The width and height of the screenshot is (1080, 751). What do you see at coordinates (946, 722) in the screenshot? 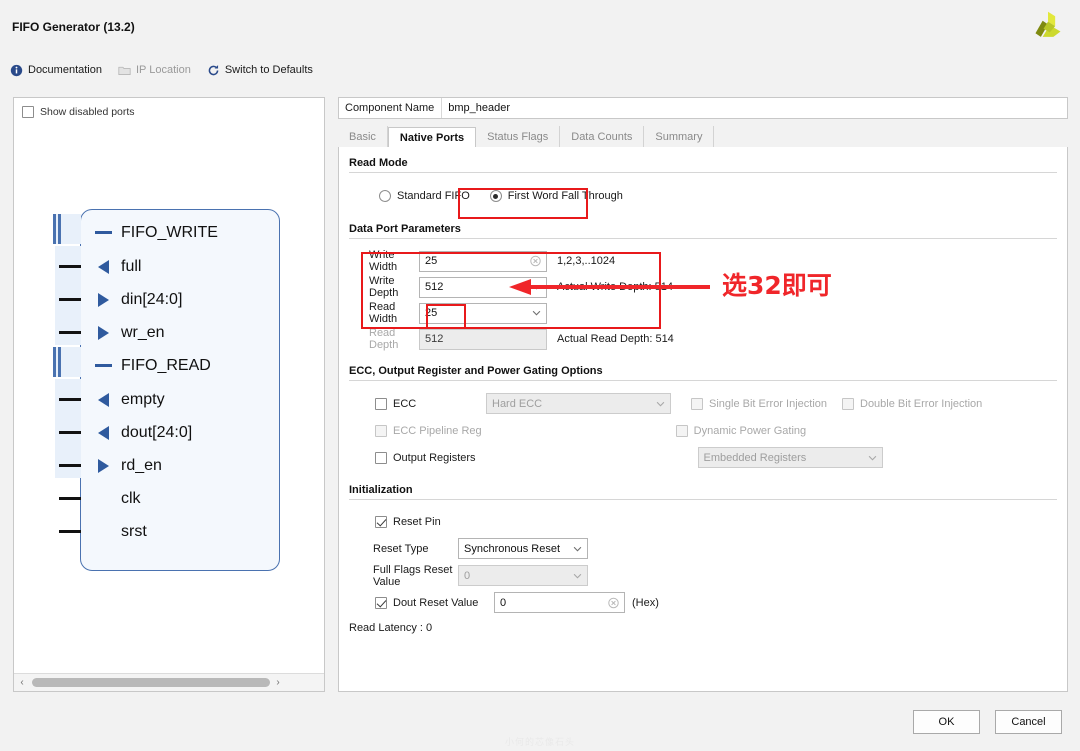
I see `ok-button: OK` at bounding box center [946, 722].